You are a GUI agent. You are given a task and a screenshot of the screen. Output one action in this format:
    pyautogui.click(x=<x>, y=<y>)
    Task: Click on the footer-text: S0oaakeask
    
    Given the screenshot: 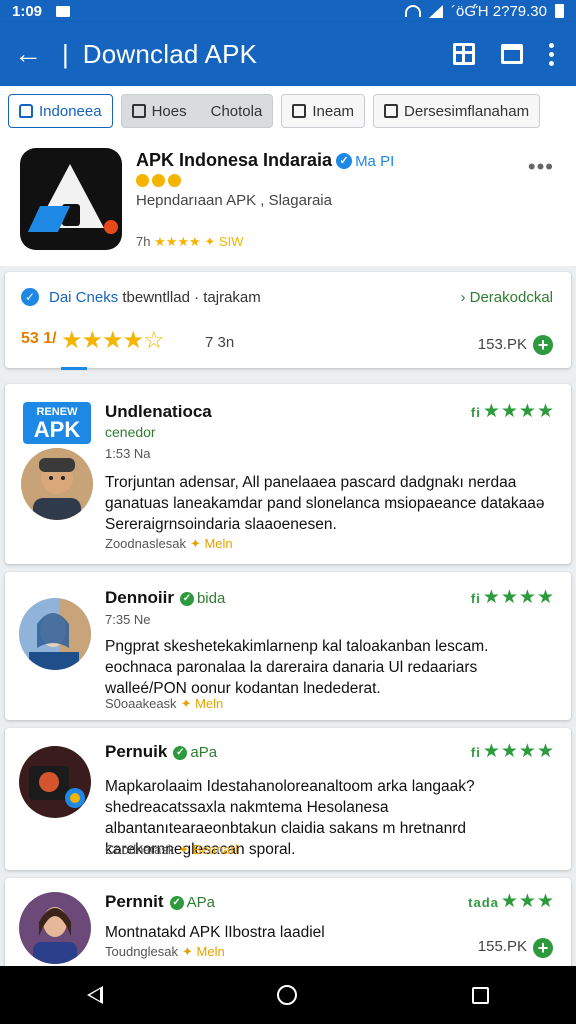 What is the action you would take?
    pyautogui.click(x=141, y=703)
    